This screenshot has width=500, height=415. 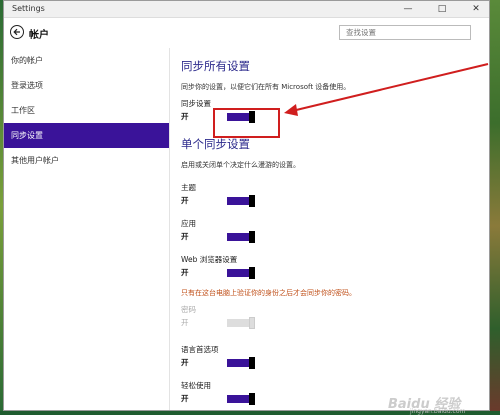 I want to click on watermark-url: jingyan.baidu.com, so click(x=438, y=411).